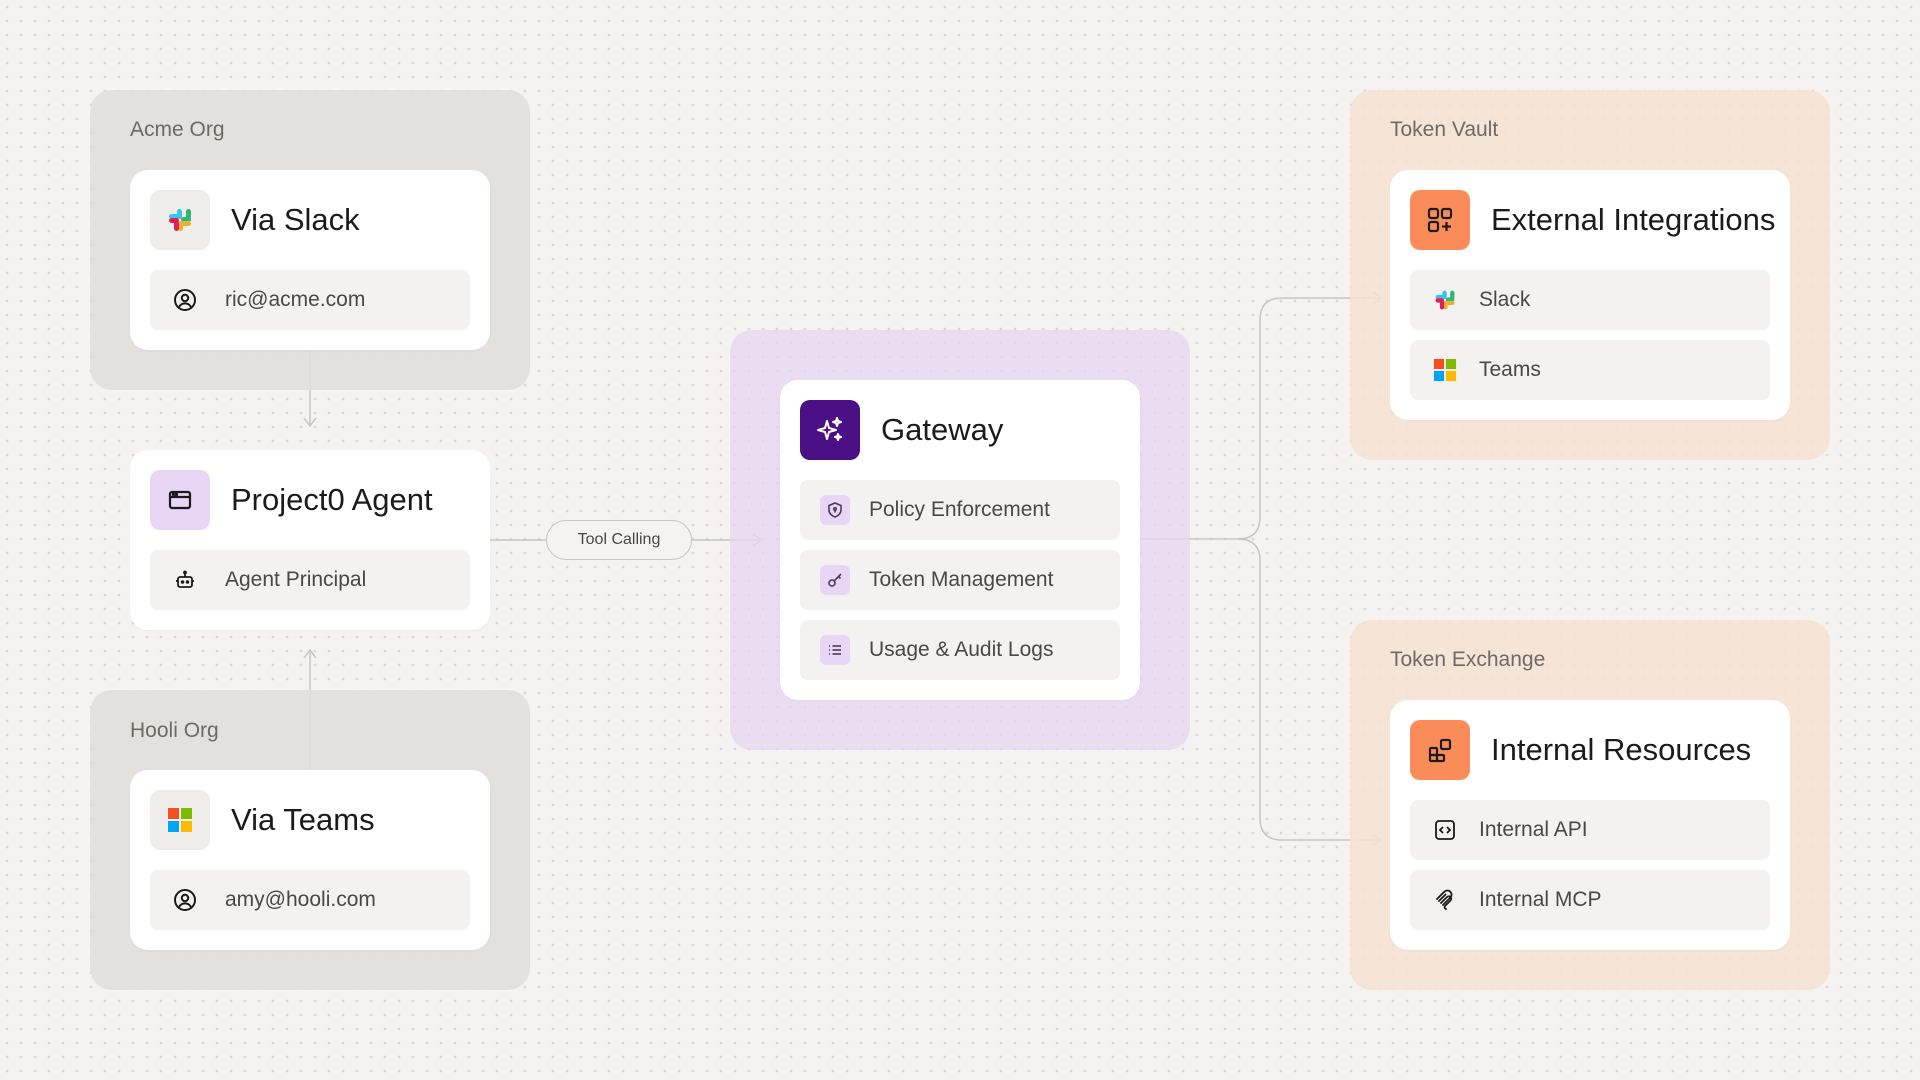  What do you see at coordinates (1540, 899) in the screenshot?
I see `row-label: Internal MCP` at bounding box center [1540, 899].